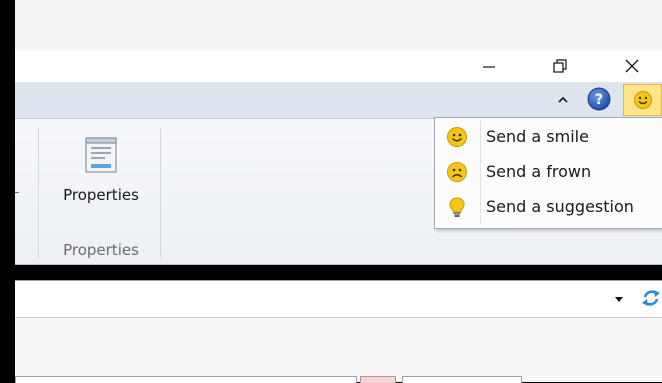 Image resolution: width=662 pixels, height=383 pixels. What do you see at coordinates (101, 155) in the screenshot?
I see `properties-icon` at bounding box center [101, 155].